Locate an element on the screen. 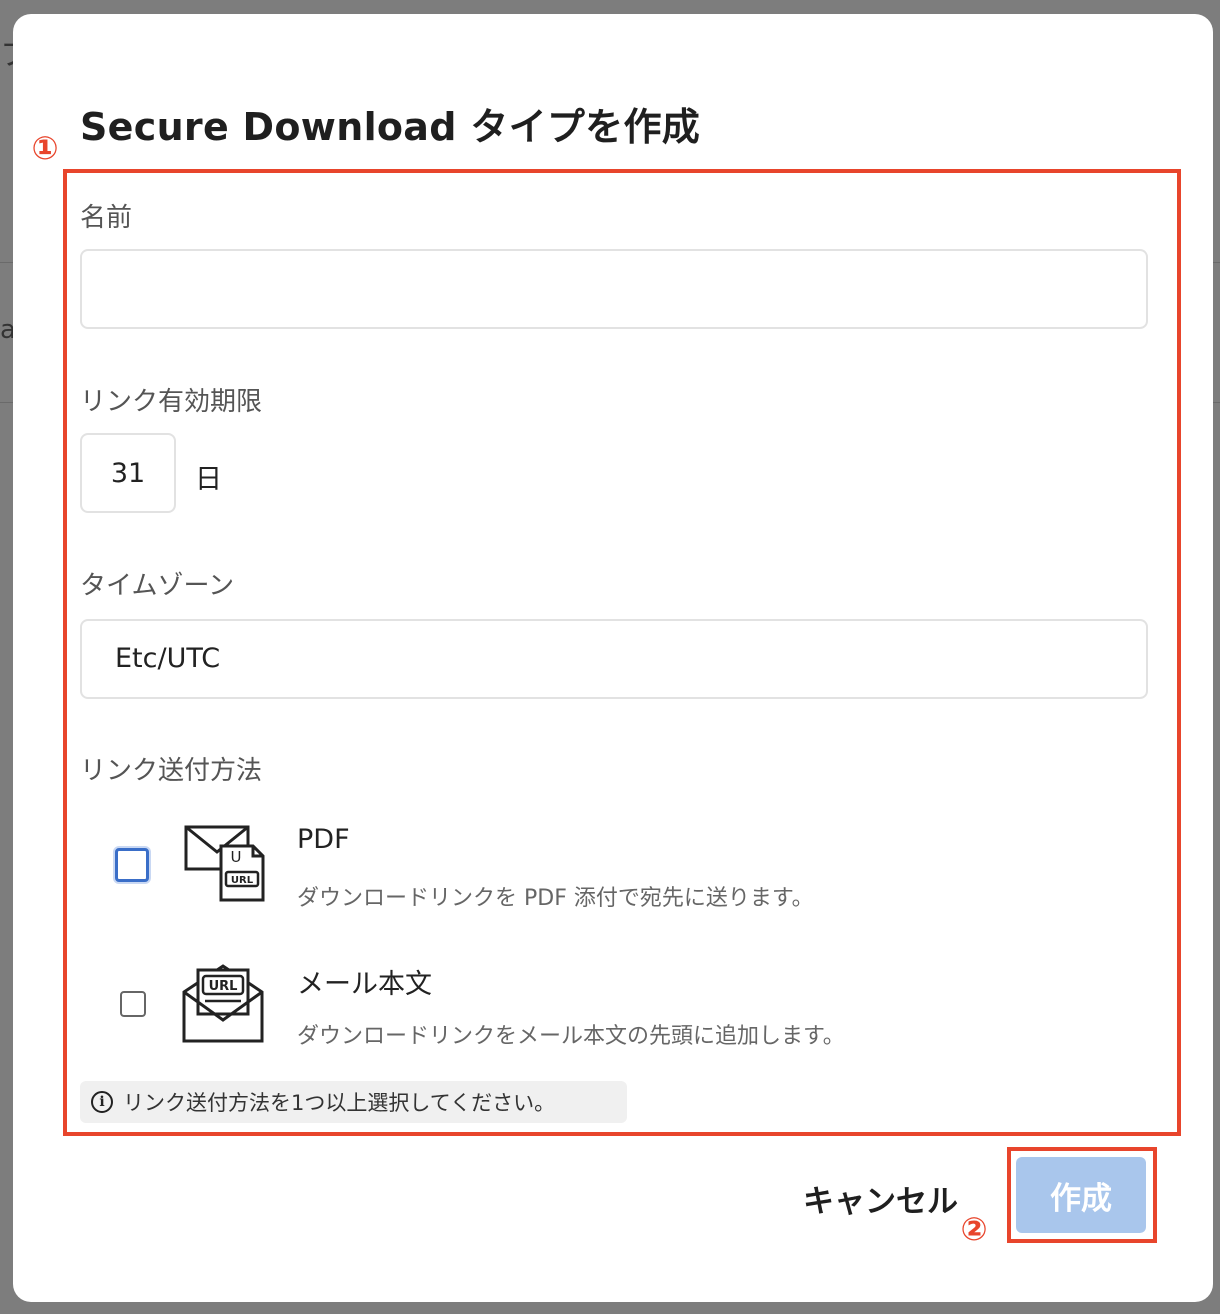  info-icon: i is located at coordinates (102, 1102).